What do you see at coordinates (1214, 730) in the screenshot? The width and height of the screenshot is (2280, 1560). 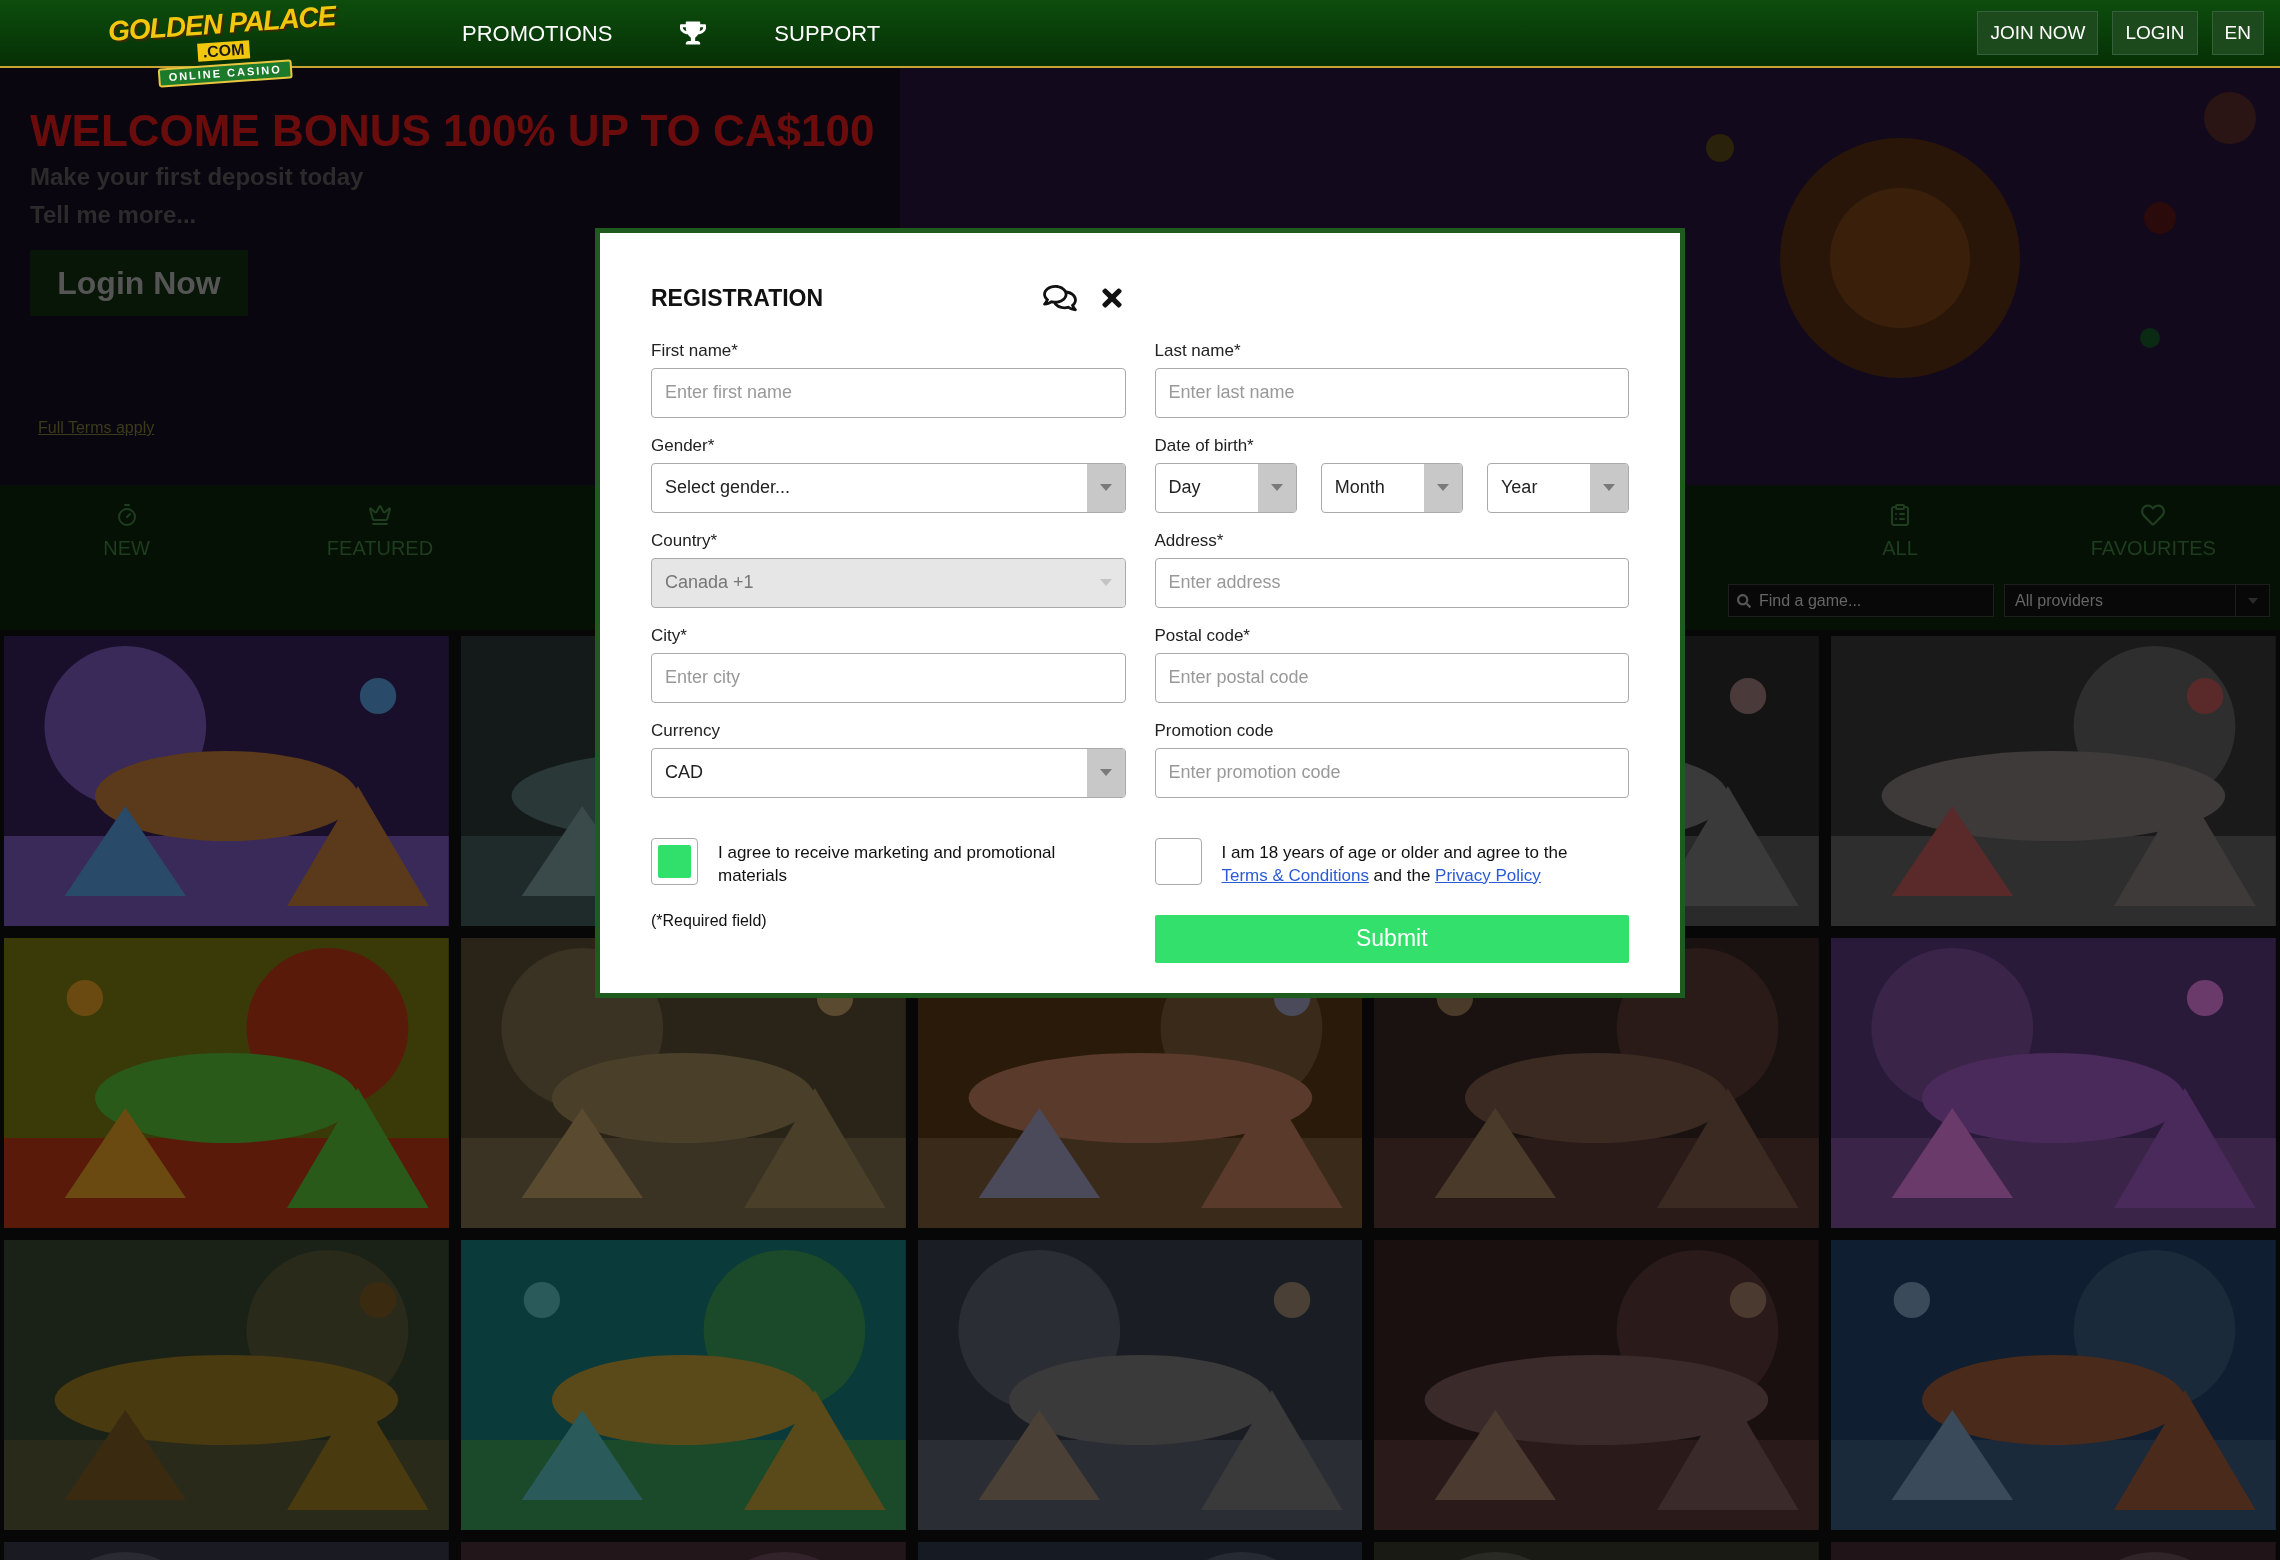 I see `field-label: Promotion code` at bounding box center [1214, 730].